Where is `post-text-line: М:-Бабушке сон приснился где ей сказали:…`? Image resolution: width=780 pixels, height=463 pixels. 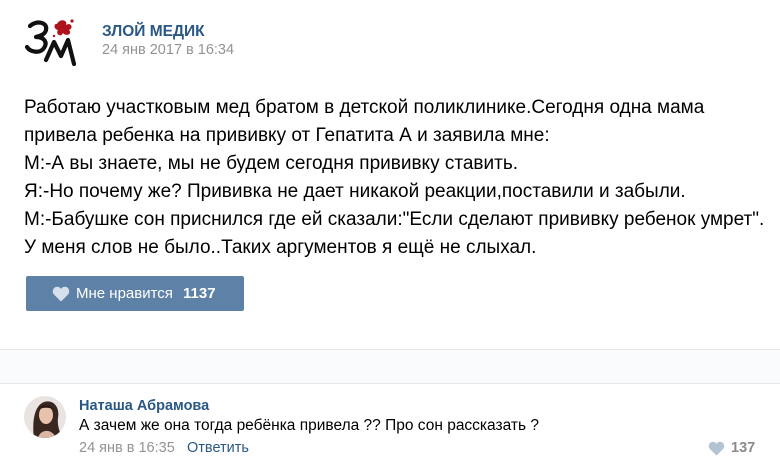
post-text-line: М:-Бабушке сон приснился где ей сказали:… is located at coordinates (394, 219).